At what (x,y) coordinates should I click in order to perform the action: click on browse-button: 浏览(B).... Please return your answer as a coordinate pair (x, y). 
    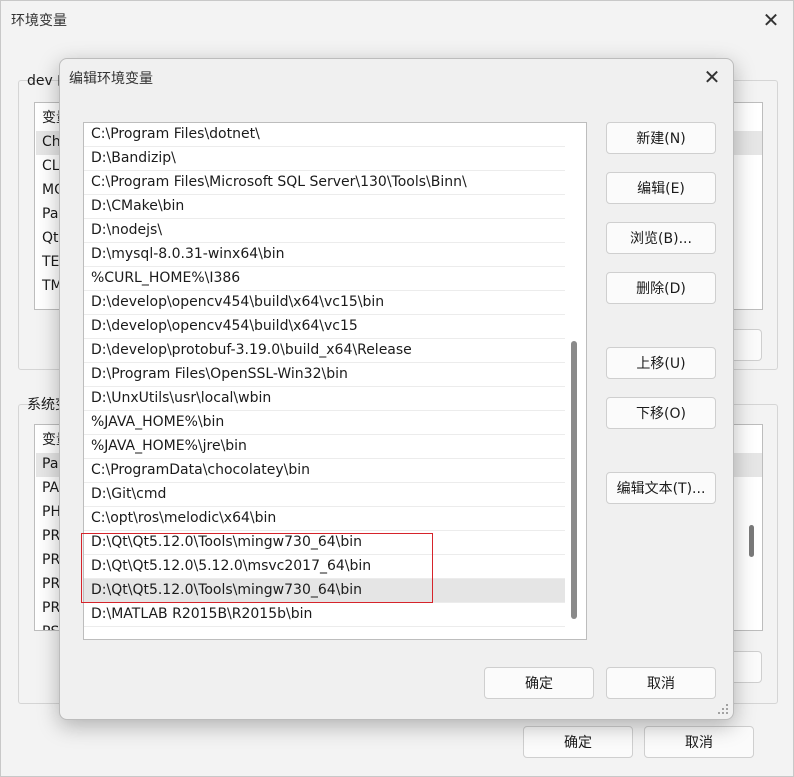
    Looking at the image, I should click on (661, 238).